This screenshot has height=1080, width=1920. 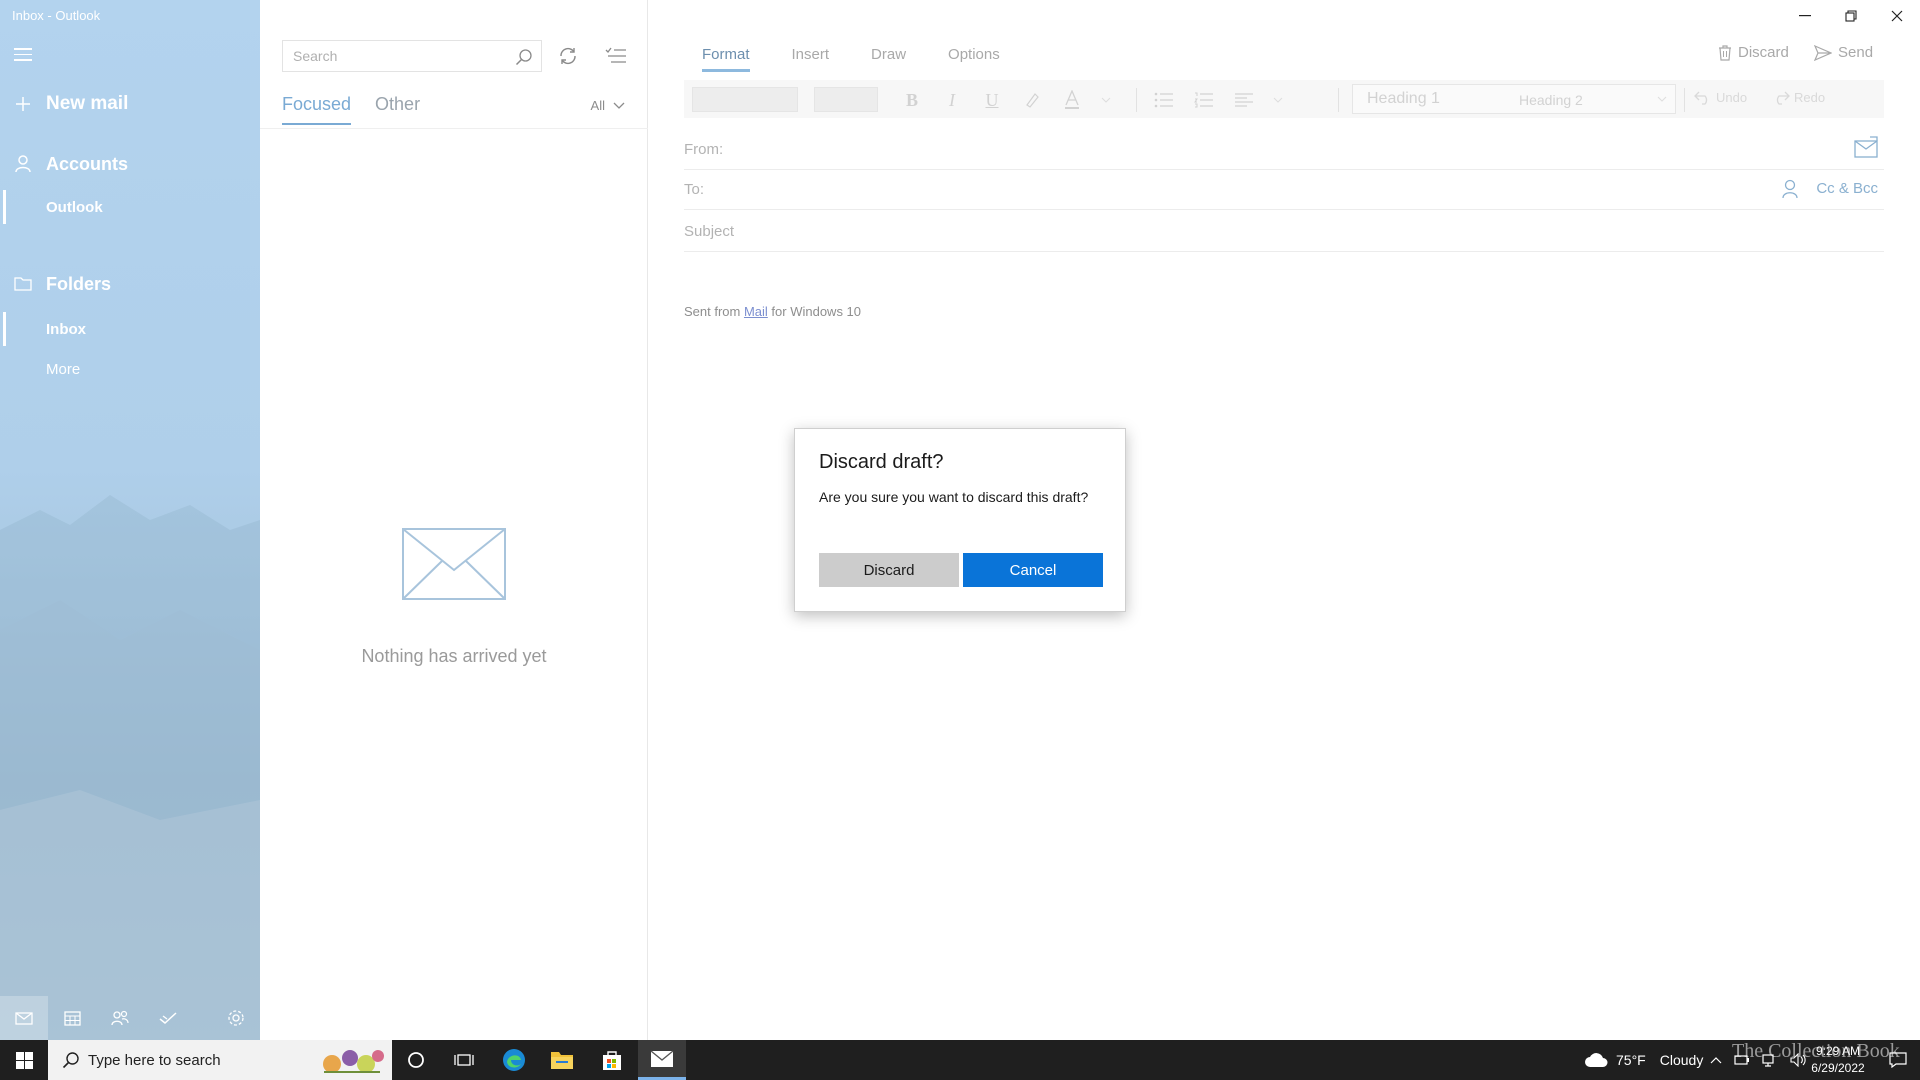 What do you see at coordinates (1551, 100) in the screenshot?
I see `style-heading-2: Heading 2` at bounding box center [1551, 100].